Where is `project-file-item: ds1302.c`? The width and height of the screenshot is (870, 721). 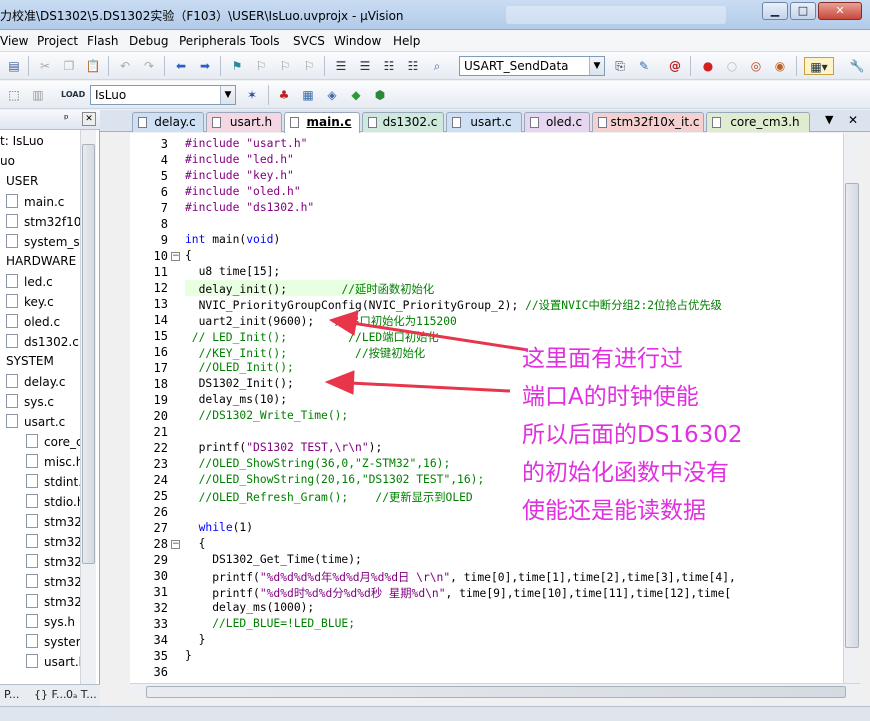 project-file-item: ds1302.c is located at coordinates (42, 341).